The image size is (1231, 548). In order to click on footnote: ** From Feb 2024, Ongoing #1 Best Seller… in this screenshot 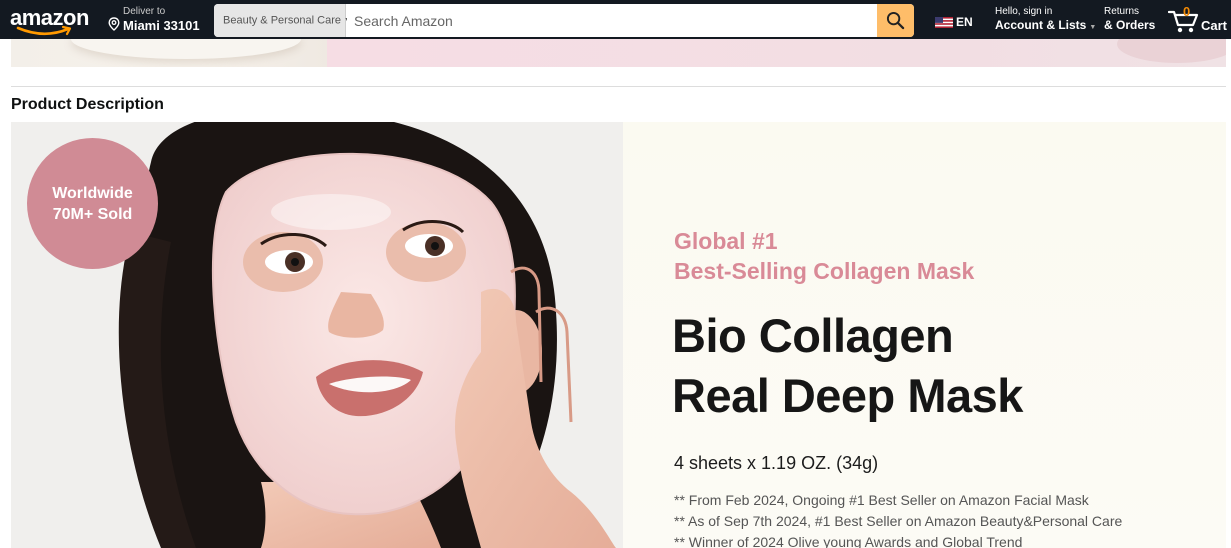, I will do `click(881, 500)`.